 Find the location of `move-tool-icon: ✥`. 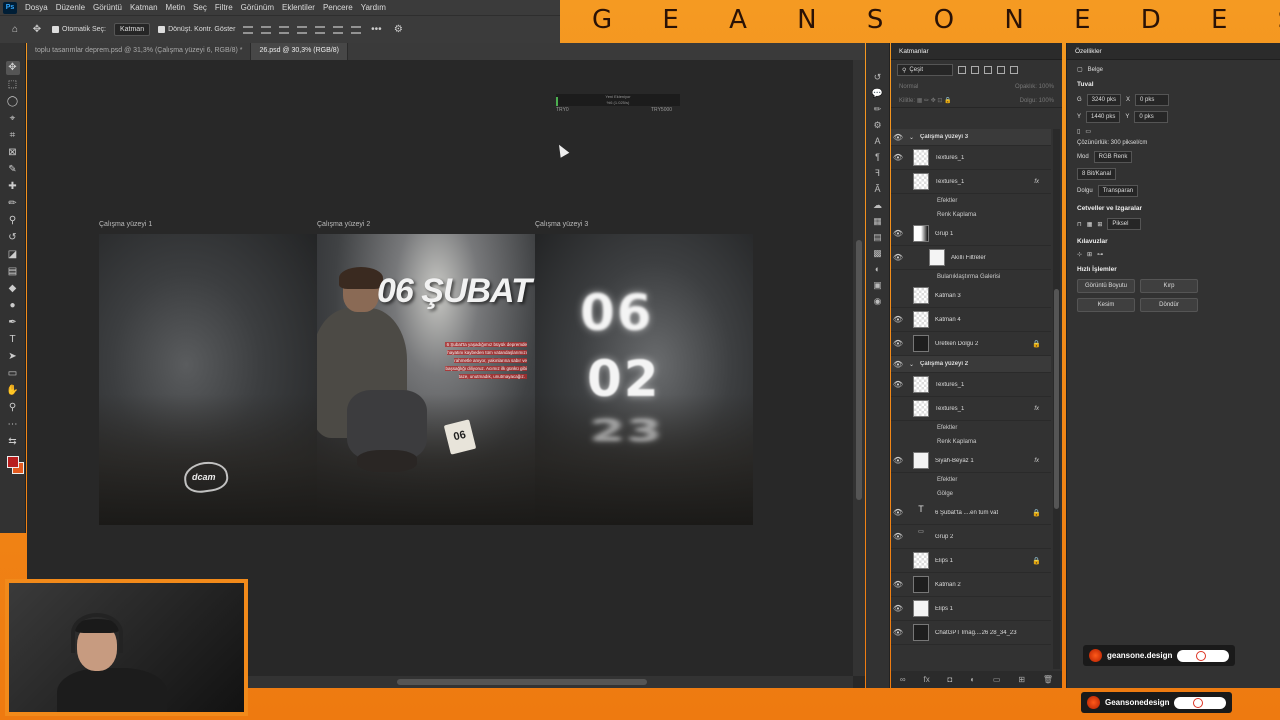

move-tool-icon: ✥ is located at coordinates (12, 68).